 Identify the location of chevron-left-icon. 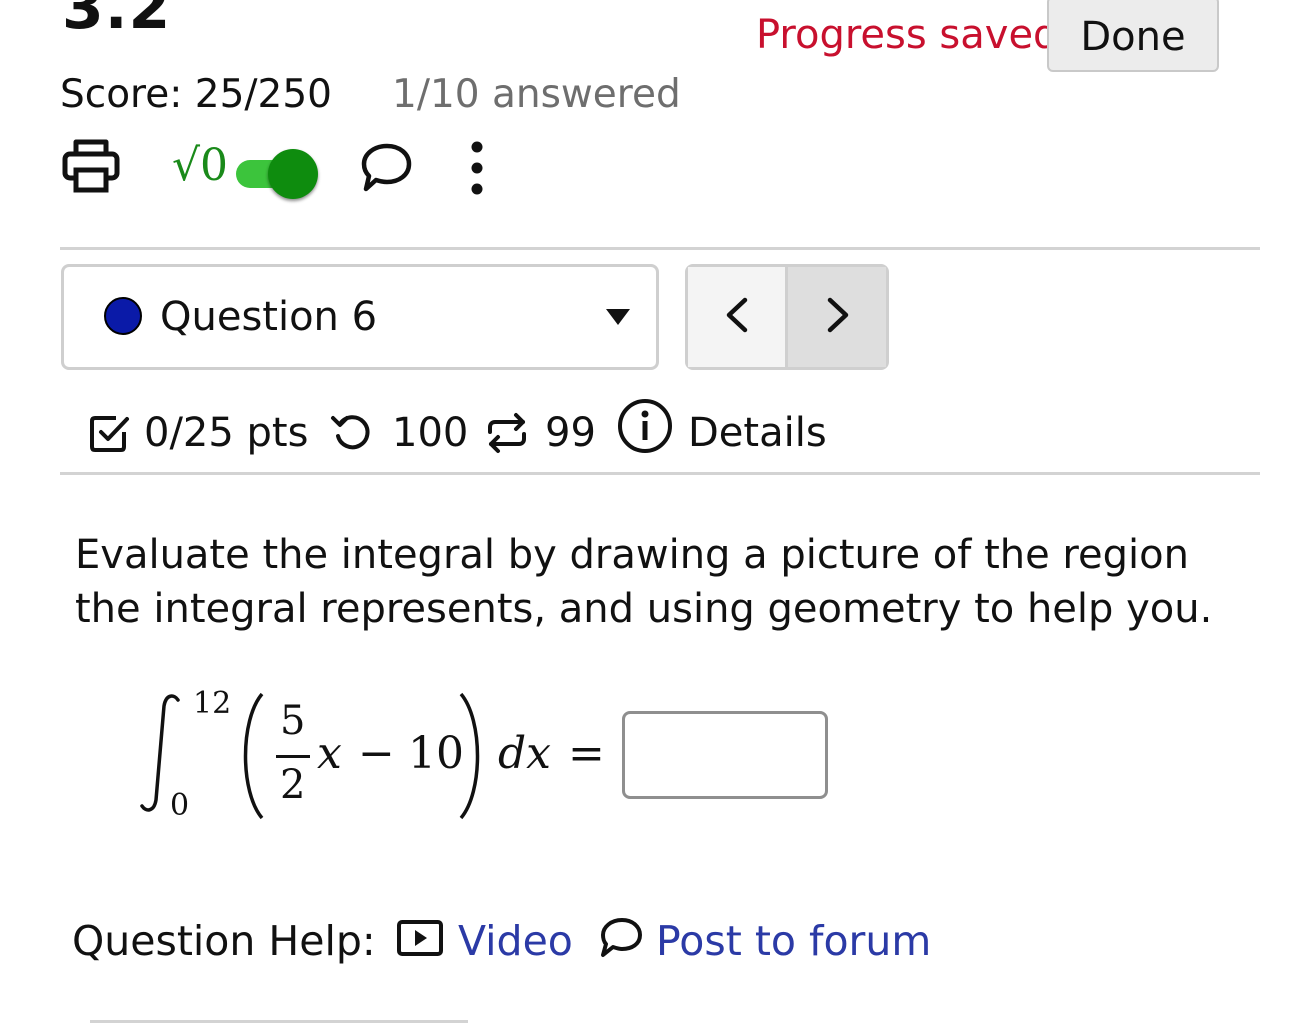
(737, 315).